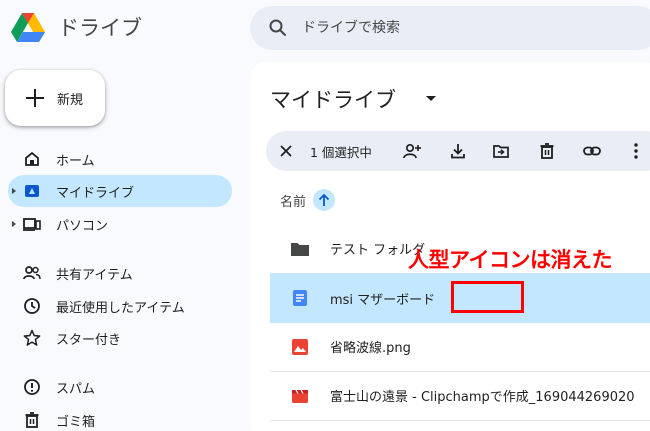 The image size is (650, 431). What do you see at coordinates (278, 28) in the screenshot?
I see `search-icon` at bounding box center [278, 28].